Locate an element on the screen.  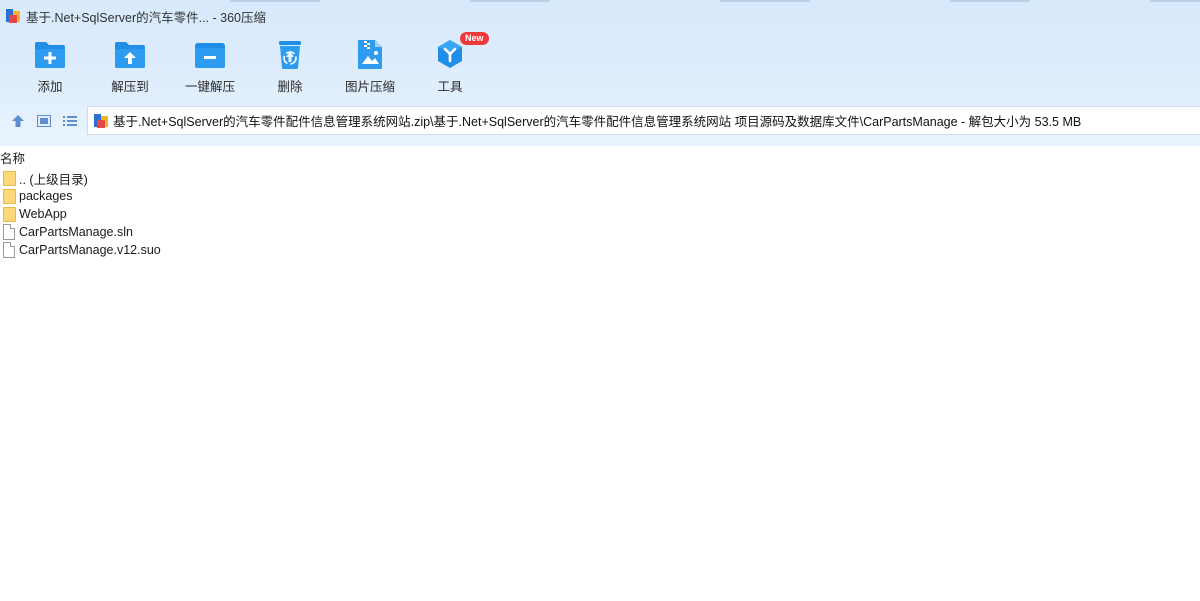
extract-to-button: 解压到 is located at coordinates (130, 67).